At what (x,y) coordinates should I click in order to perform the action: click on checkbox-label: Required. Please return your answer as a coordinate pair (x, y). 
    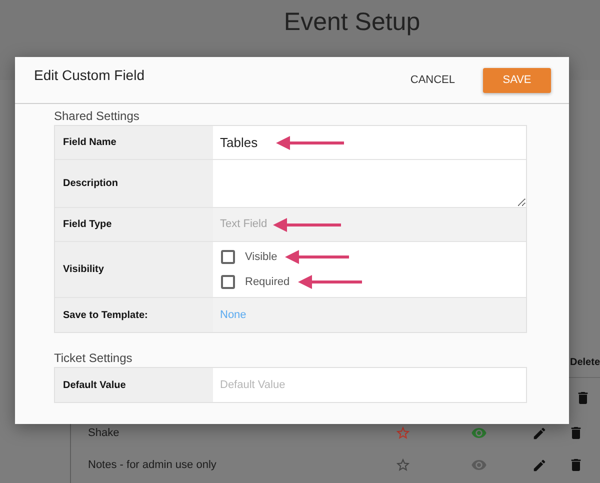
    Looking at the image, I should click on (267, 282).